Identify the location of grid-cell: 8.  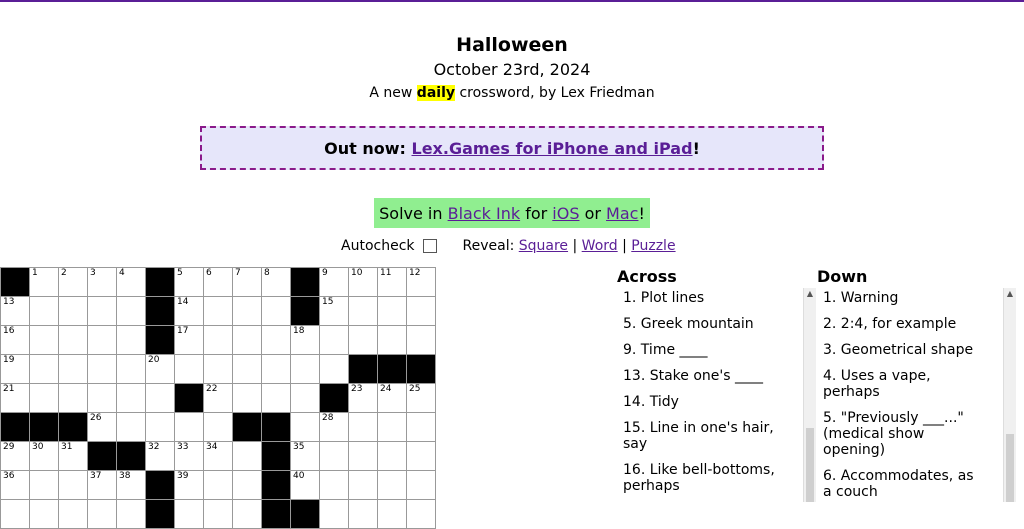
(276, 282).